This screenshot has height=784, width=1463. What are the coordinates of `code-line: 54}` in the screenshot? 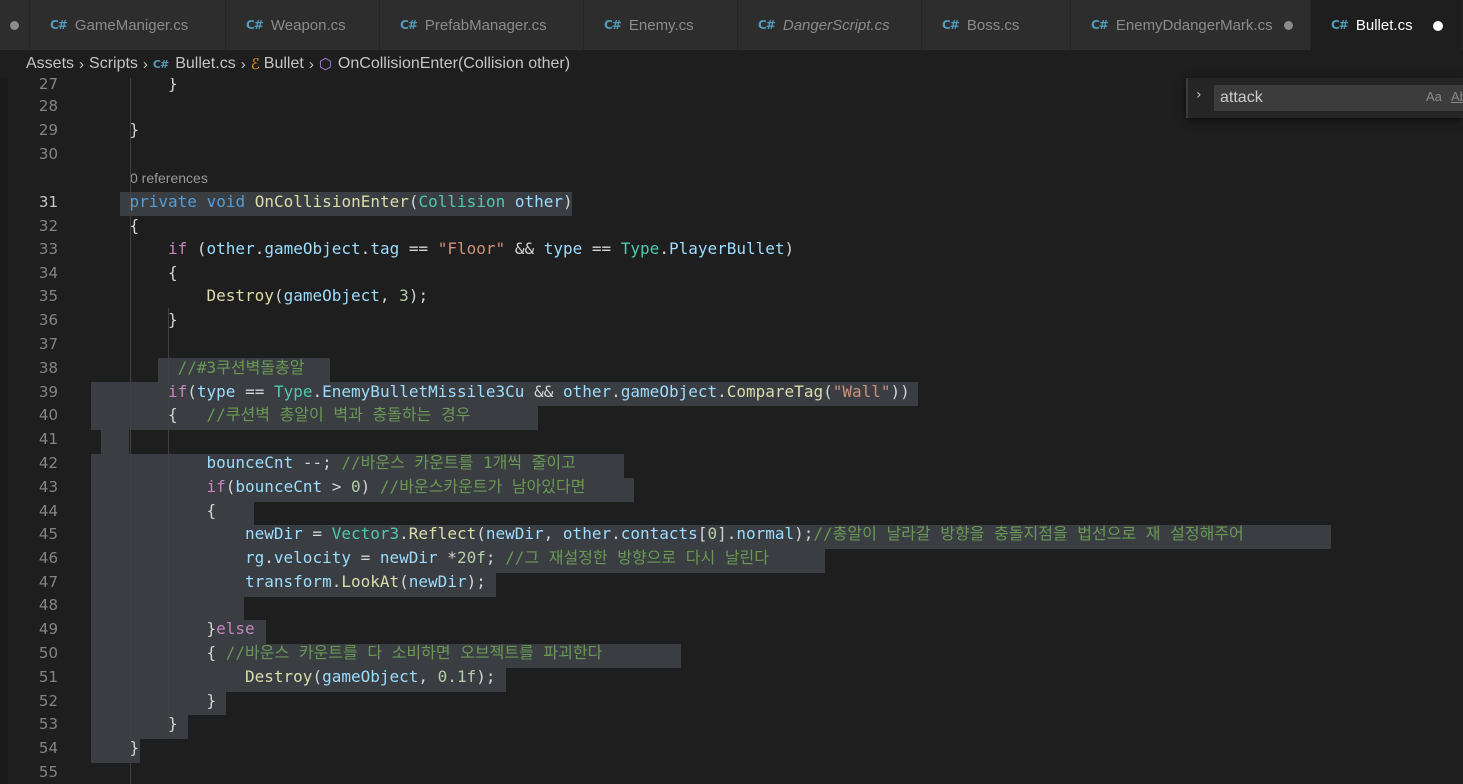 It's located at (731, 748).